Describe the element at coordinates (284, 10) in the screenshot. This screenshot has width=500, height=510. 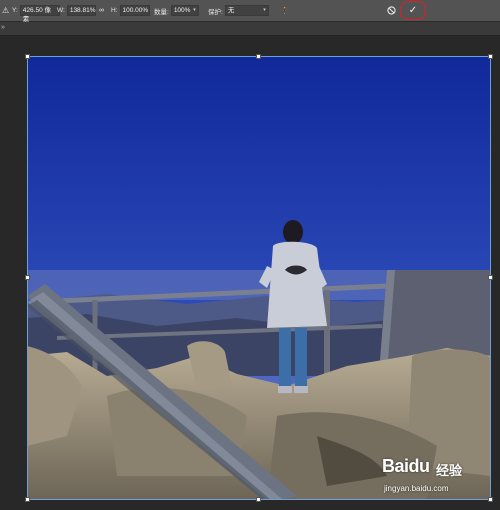
I see `person-icon: 🕴` at that location.